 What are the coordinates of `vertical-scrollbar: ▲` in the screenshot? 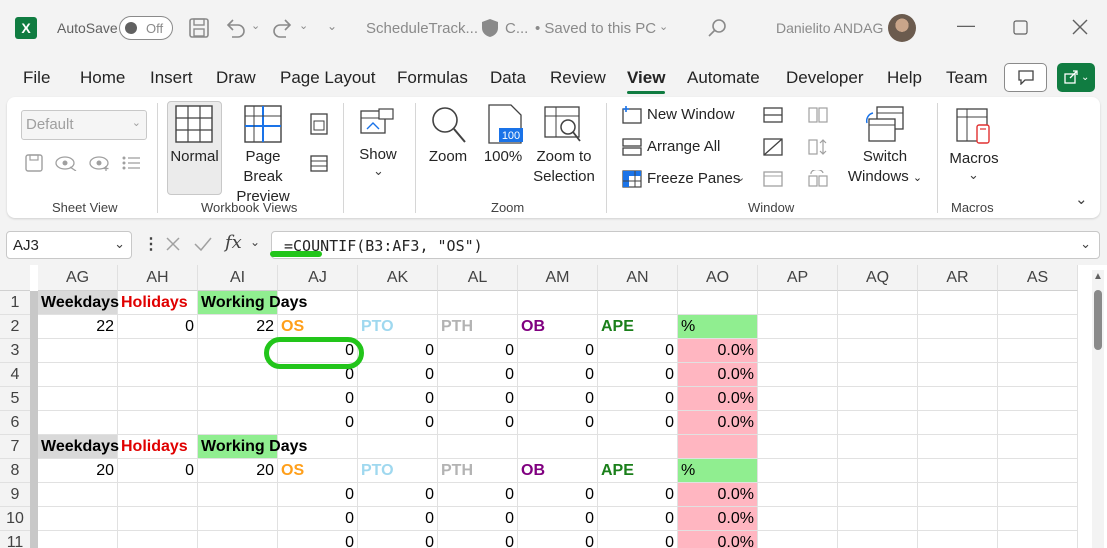 It's located at (1098, 409).